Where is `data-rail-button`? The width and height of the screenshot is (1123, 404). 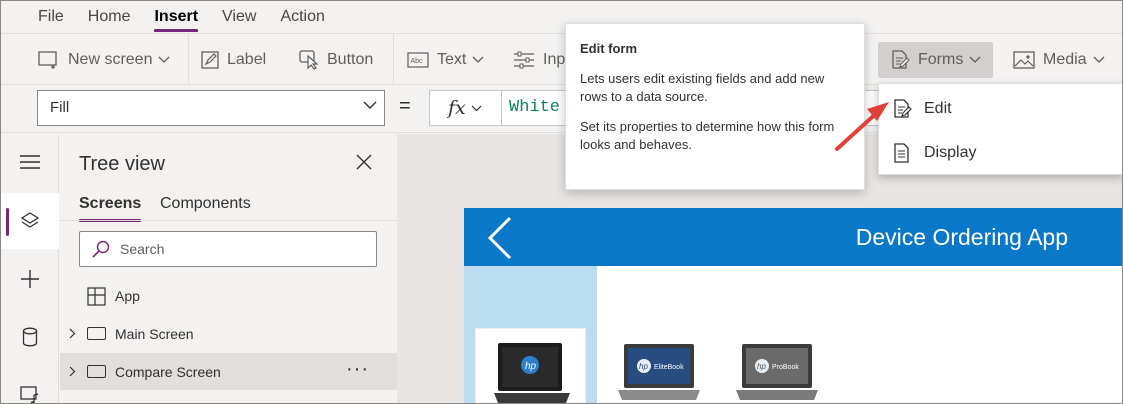 data-rail-button is located at coordinates (30, 337).